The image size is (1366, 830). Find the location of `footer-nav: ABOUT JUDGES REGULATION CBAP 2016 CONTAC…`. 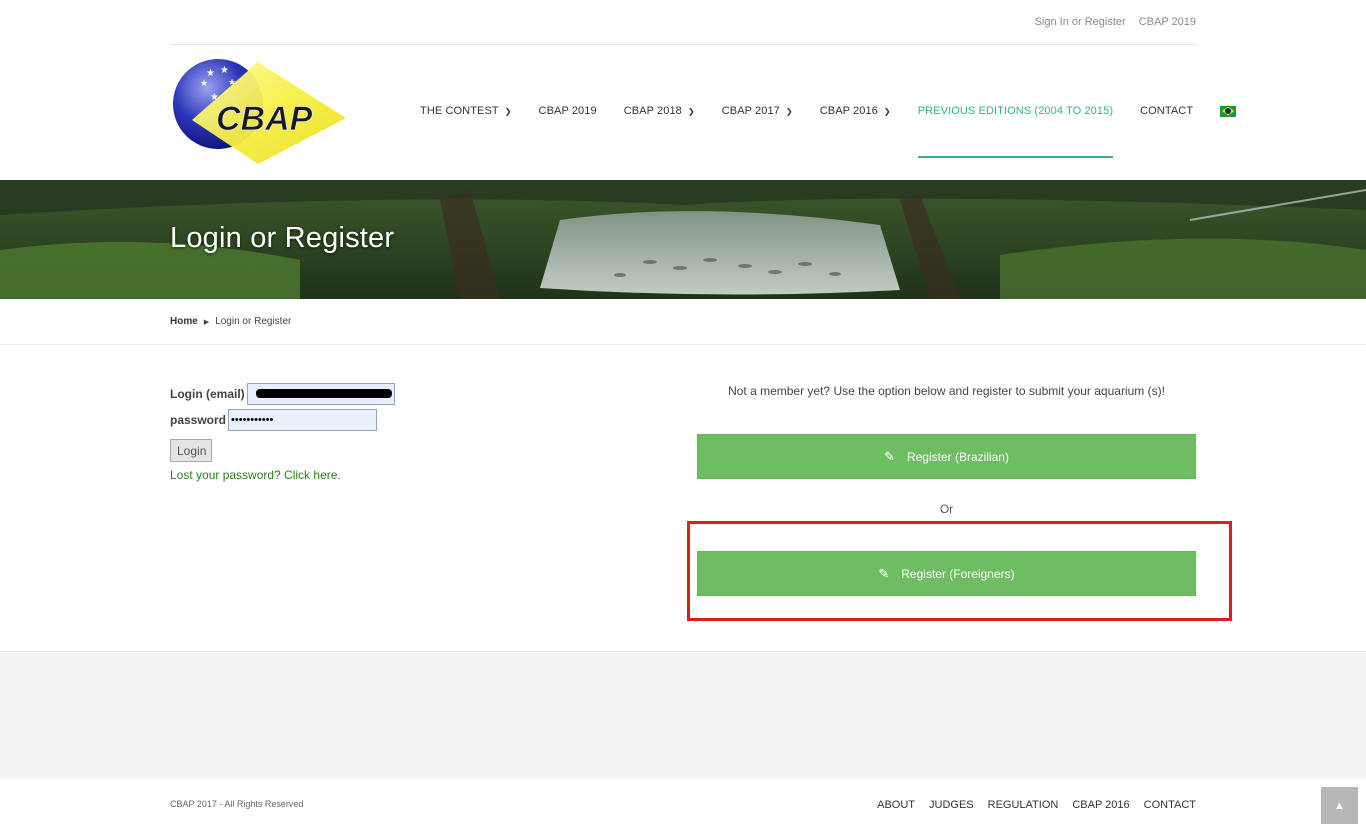

footer-nav: ABOUT JUDGES REGULATION CBAP 2016 CONTAC… is located at coordinates (1036, 805).